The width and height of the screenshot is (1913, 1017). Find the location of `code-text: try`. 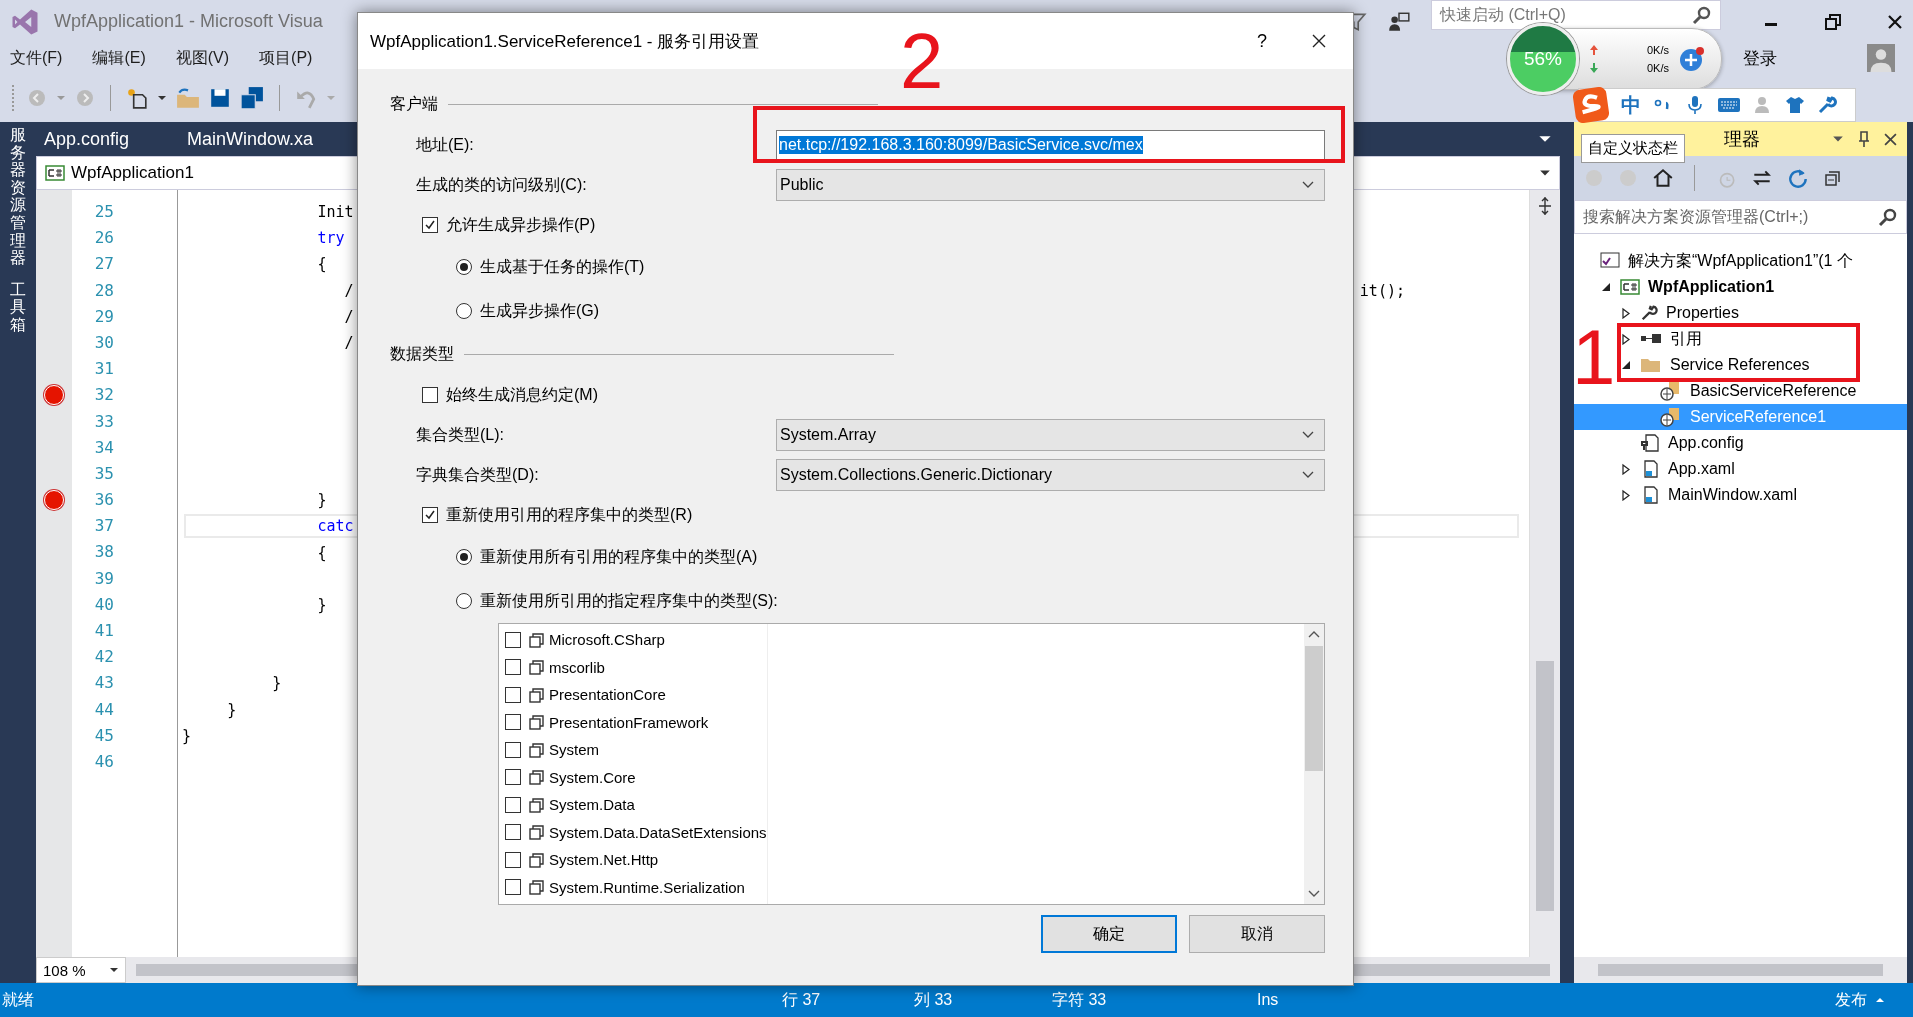

code-text: try is located at coordinates (330, 238).